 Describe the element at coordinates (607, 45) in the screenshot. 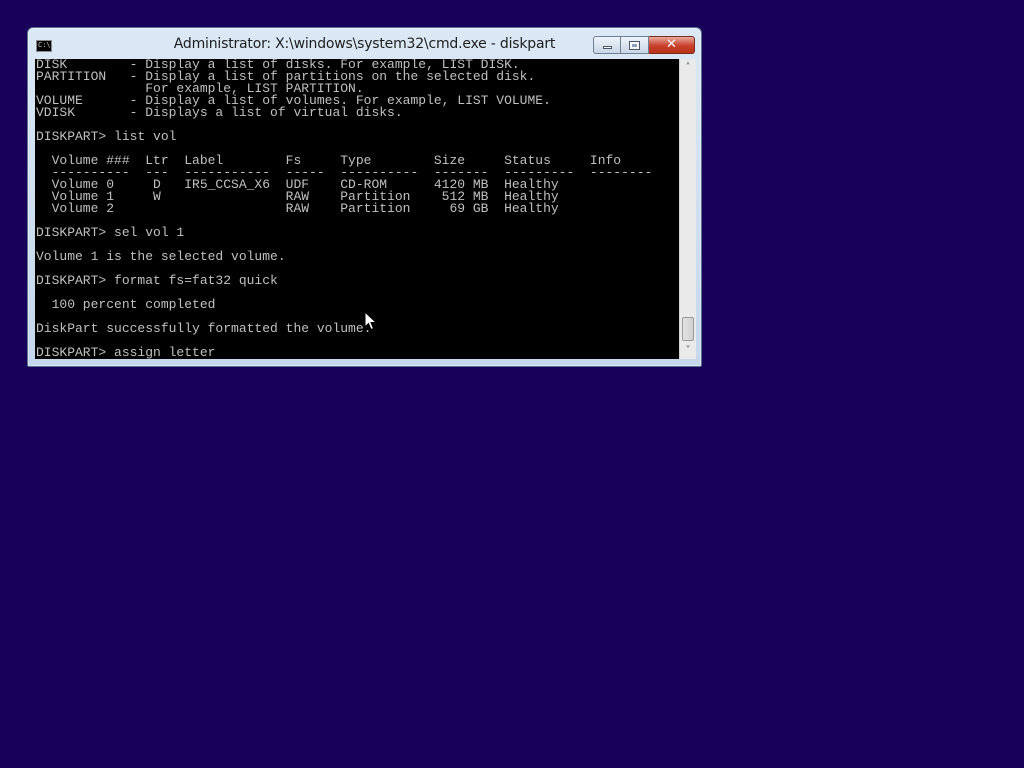

I see `minimize-button` at that location.